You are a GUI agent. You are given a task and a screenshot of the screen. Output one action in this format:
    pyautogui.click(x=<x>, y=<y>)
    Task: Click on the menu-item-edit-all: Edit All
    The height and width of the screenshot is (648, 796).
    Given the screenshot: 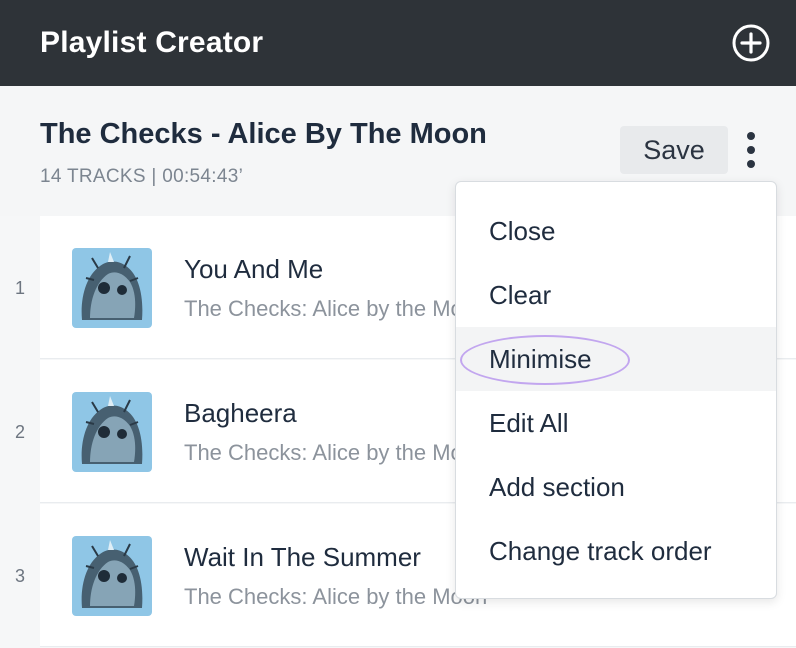 What is the action you would take?
    pyautogui.click(x=616, y=423)
    